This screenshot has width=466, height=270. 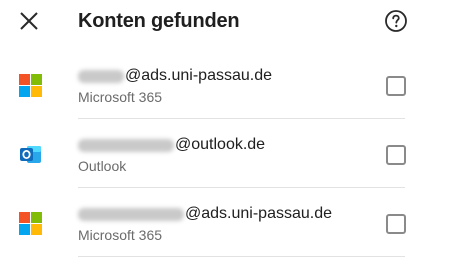 I want to click on close-icon, so click(x=29, y=21).